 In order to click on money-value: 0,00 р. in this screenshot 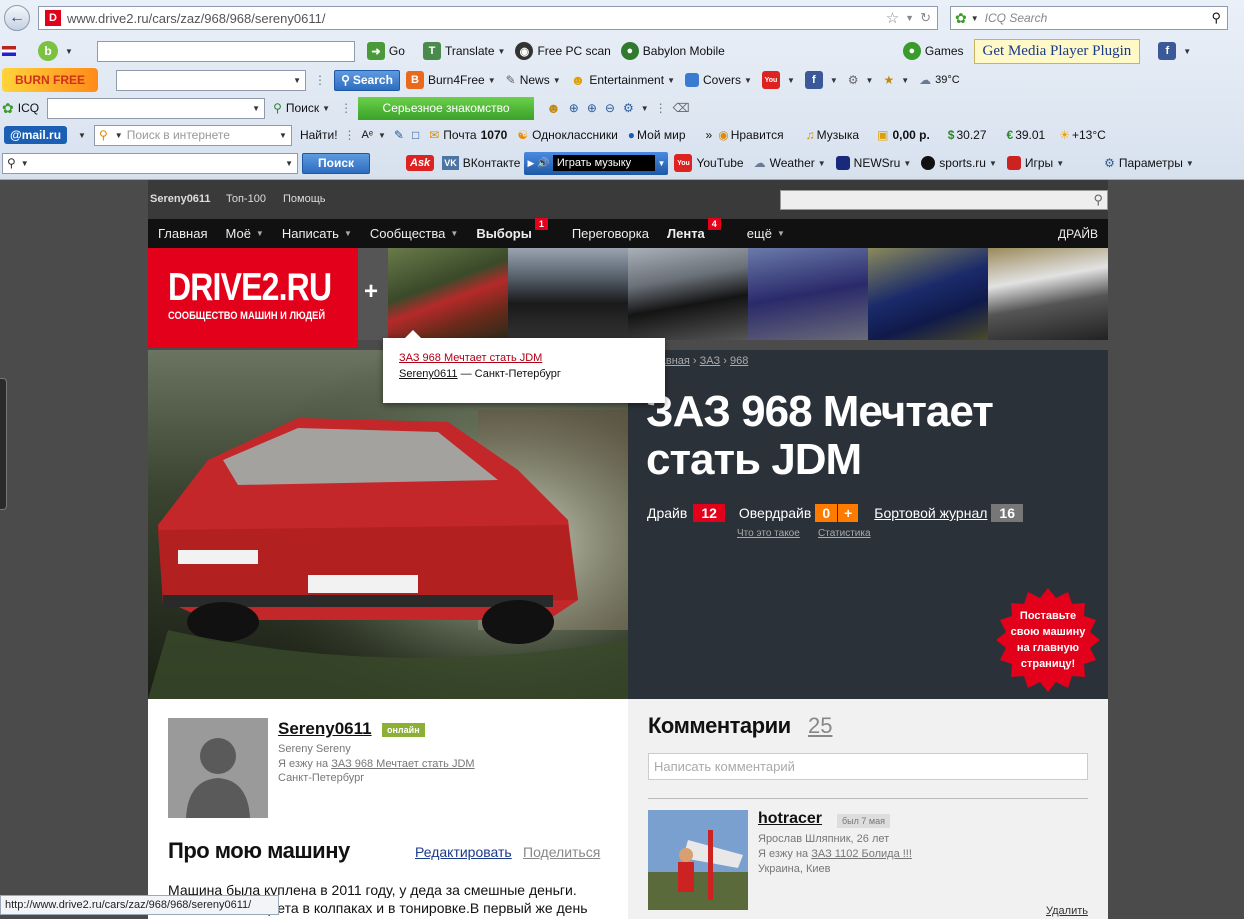, I will do `click(910, 135)`.